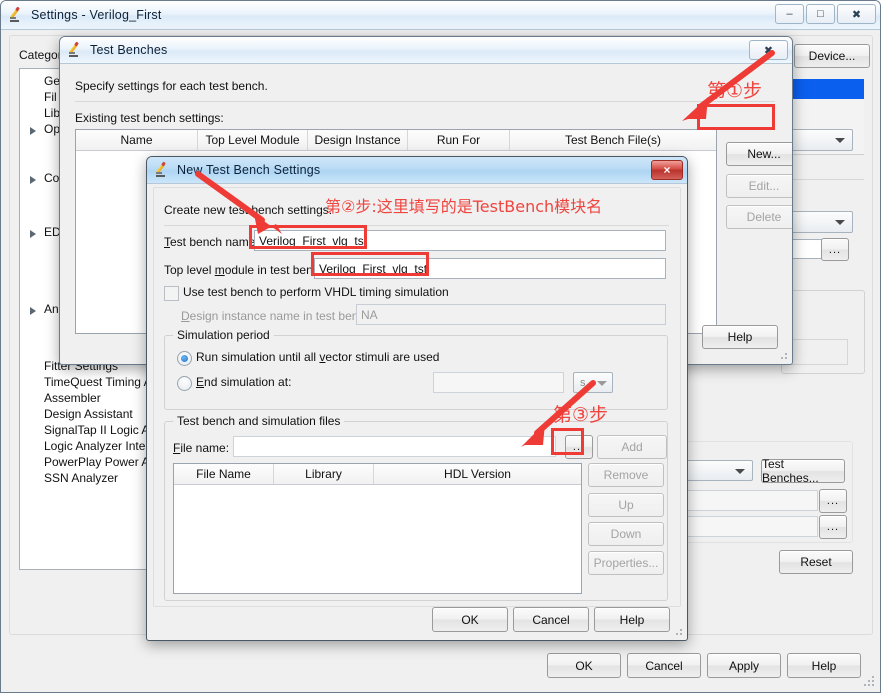  I want to click on tree-item-label: SSN Analyzer, so click(81, 478).